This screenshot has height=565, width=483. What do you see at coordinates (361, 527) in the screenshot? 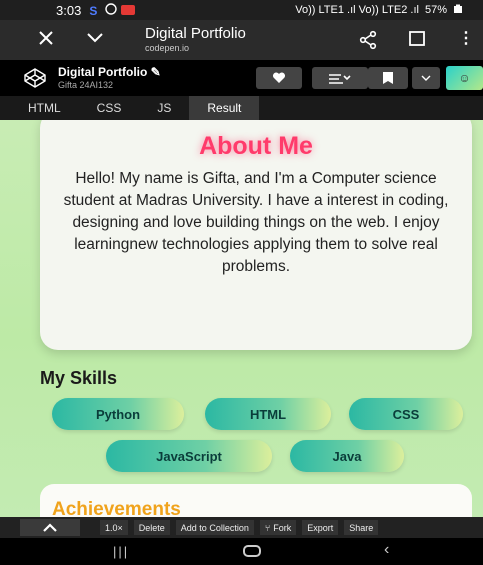
I see `share-button: Share` at bounding box center [361, 527].